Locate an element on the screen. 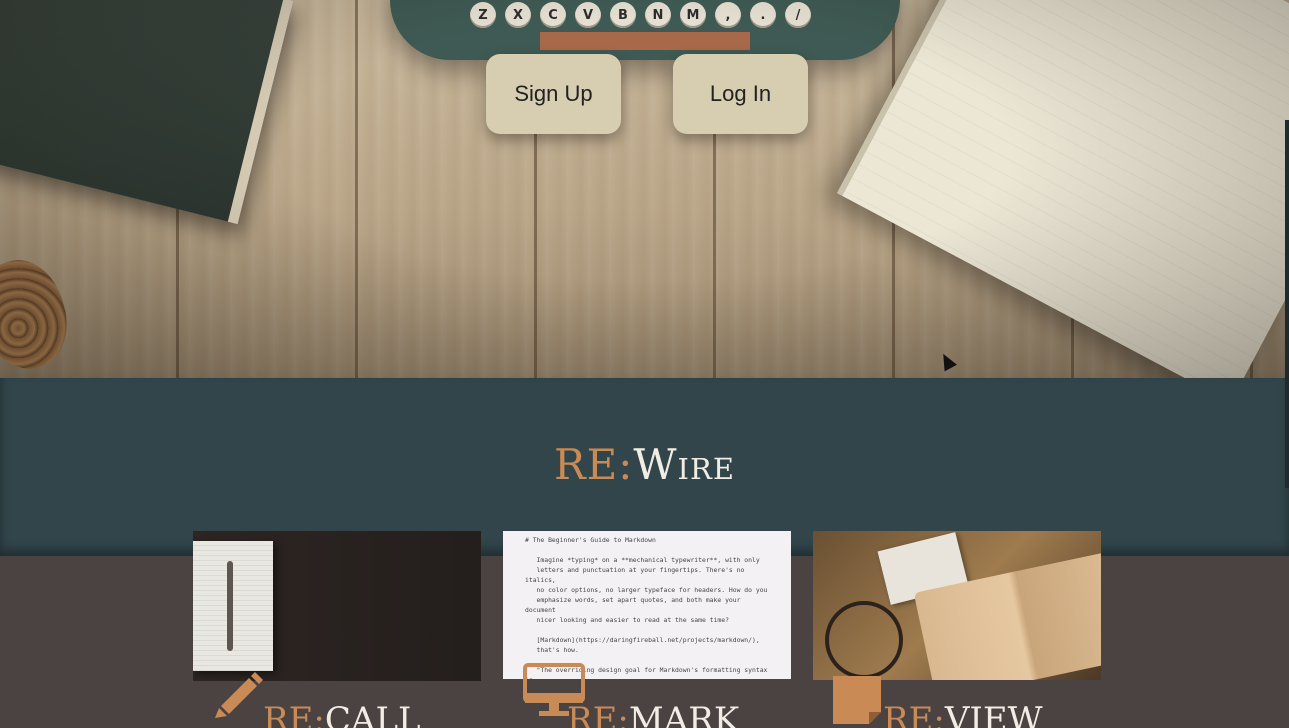 This screenshot has height=728, width=1289. brand-name: Wire is located at coordinates (684, 464).